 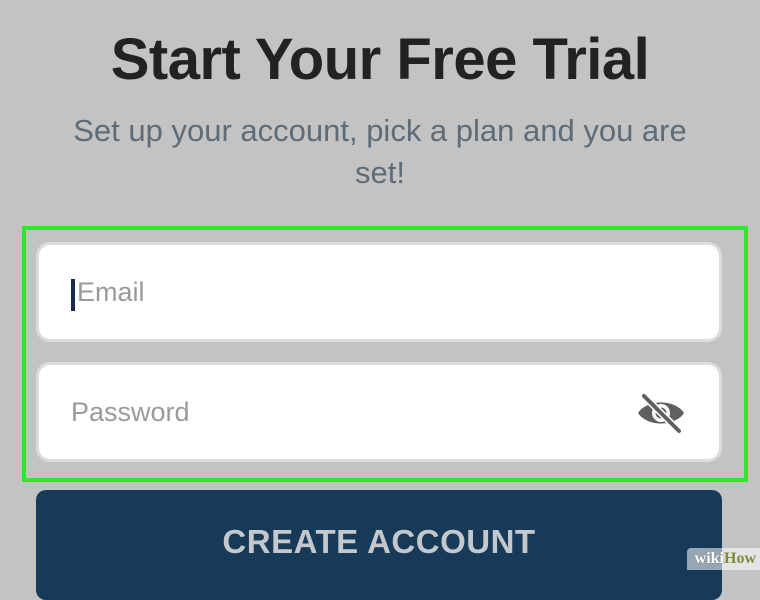 I want to click on text-cursor, so click(x=73, y=295).